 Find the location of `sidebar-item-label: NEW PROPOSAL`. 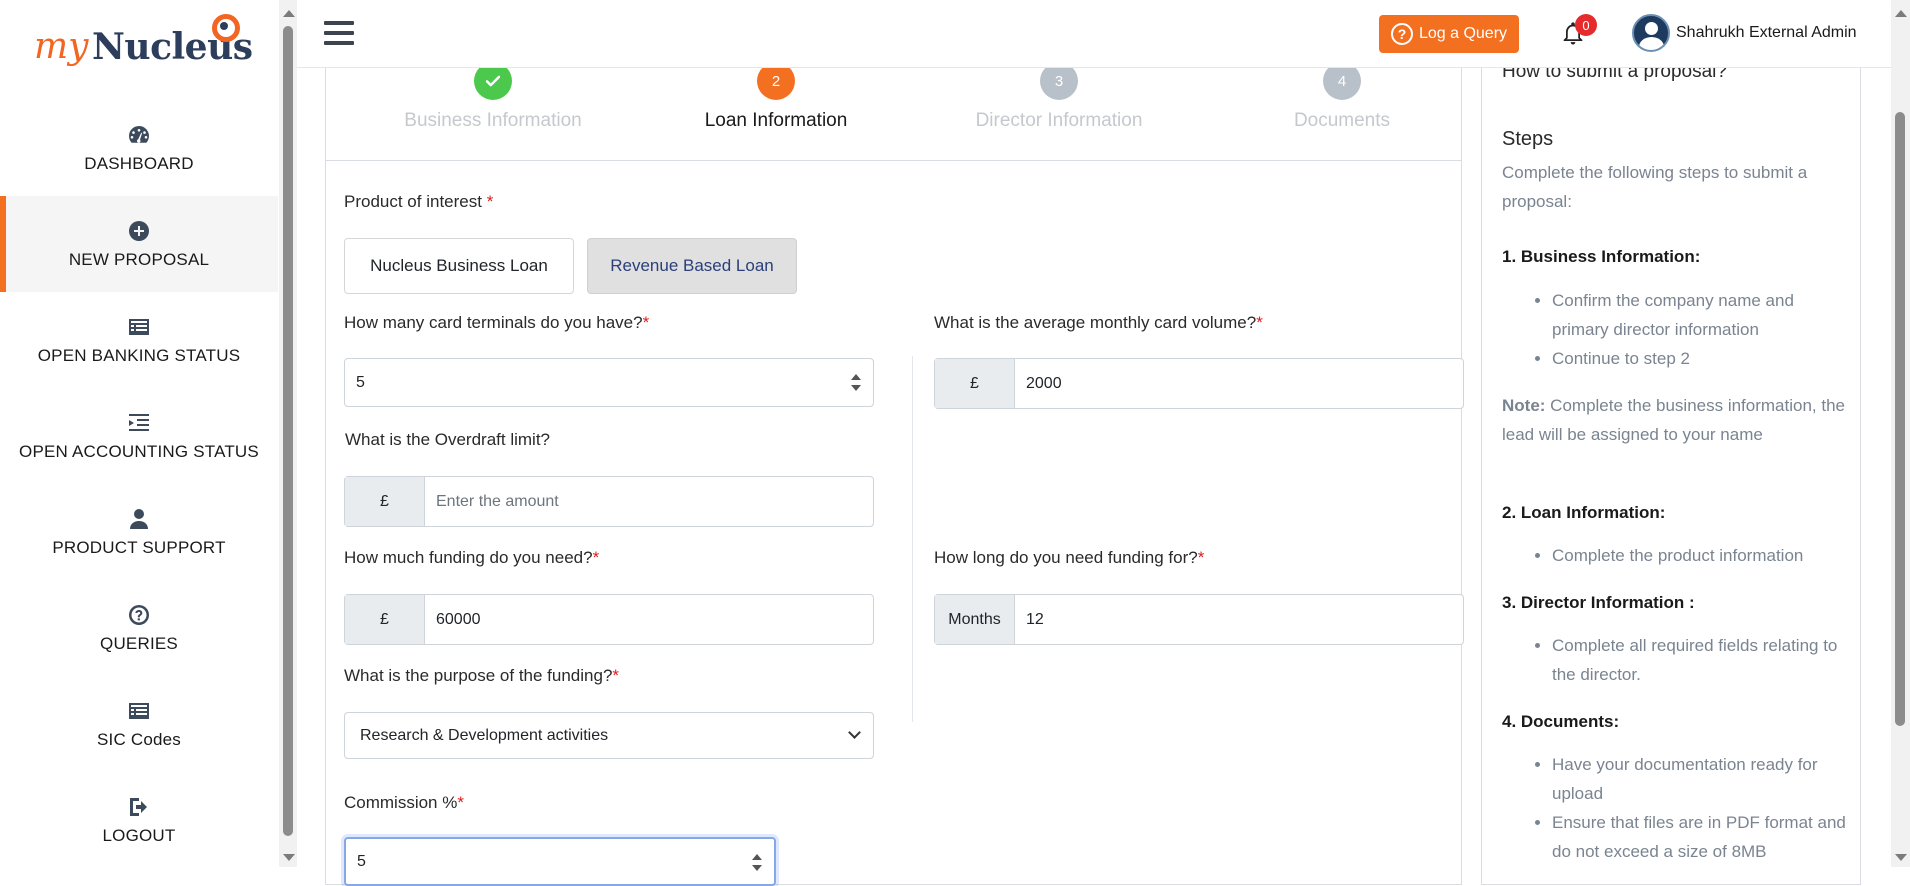

sidebar-item-label: NEW PROPOSAL is located at coordinates (139, 259).